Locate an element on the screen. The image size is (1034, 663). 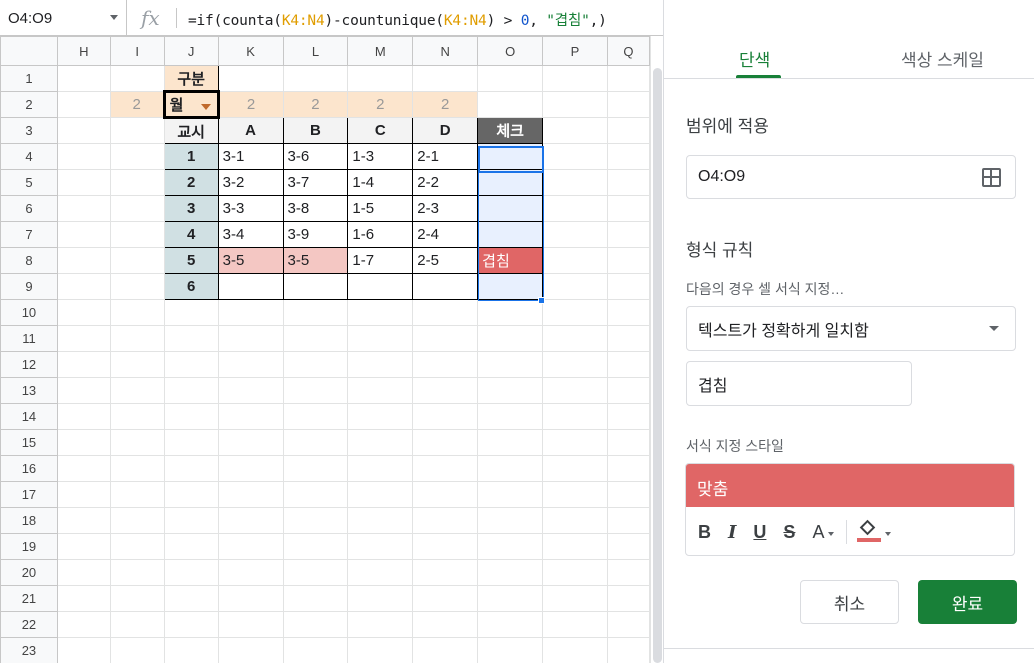
row-header-22: 22 is located at coordinates (29, 624).